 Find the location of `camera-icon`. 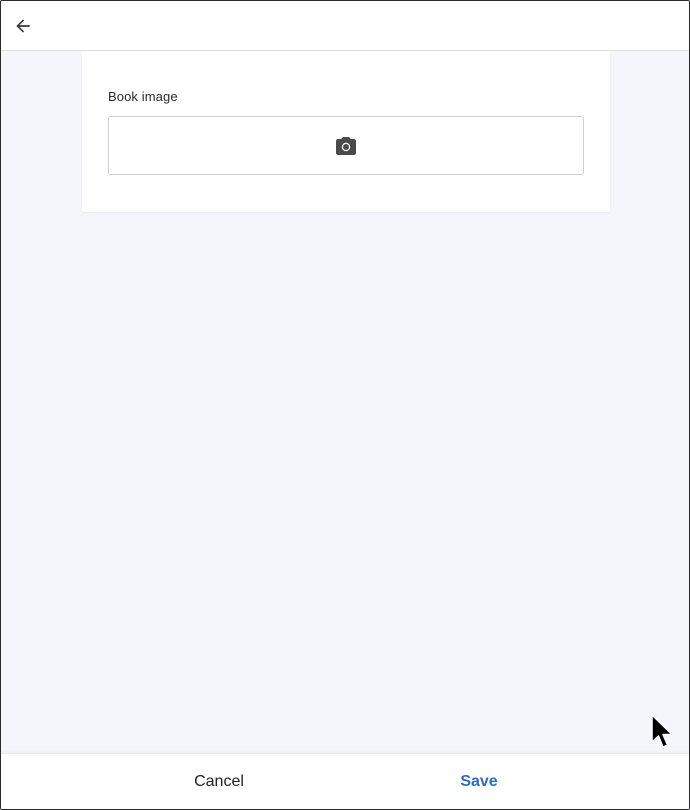

camera-icon is located at coordinates (346, 145).